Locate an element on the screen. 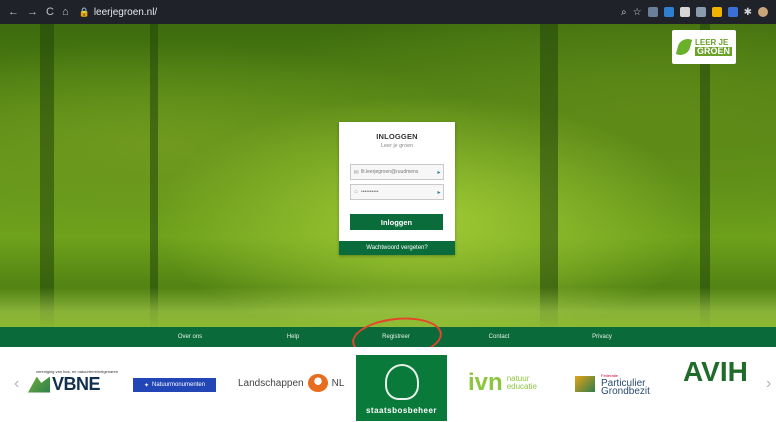  federatie-line-2: Grondbezit is located at coordinates (625, 391).